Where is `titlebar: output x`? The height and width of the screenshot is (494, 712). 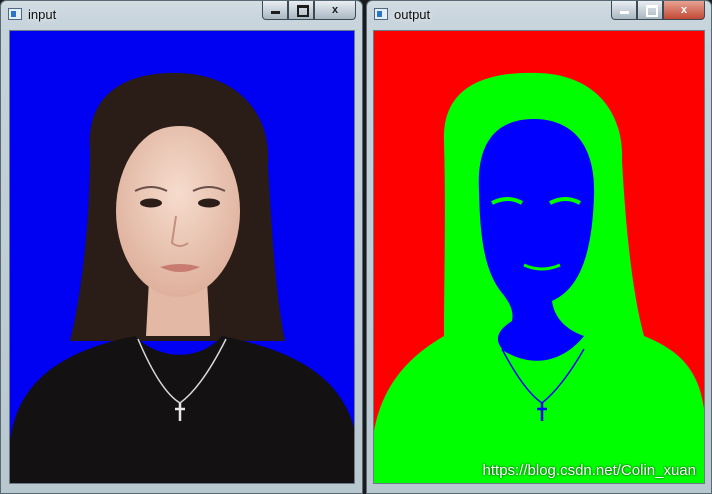
titlebar: output x is located at coordinates (539, 15).